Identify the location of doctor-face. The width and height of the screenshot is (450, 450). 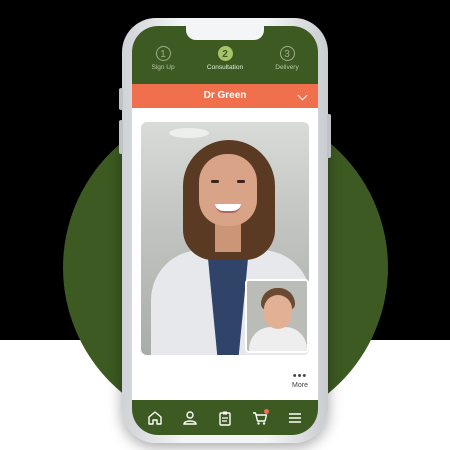
(228, 190).